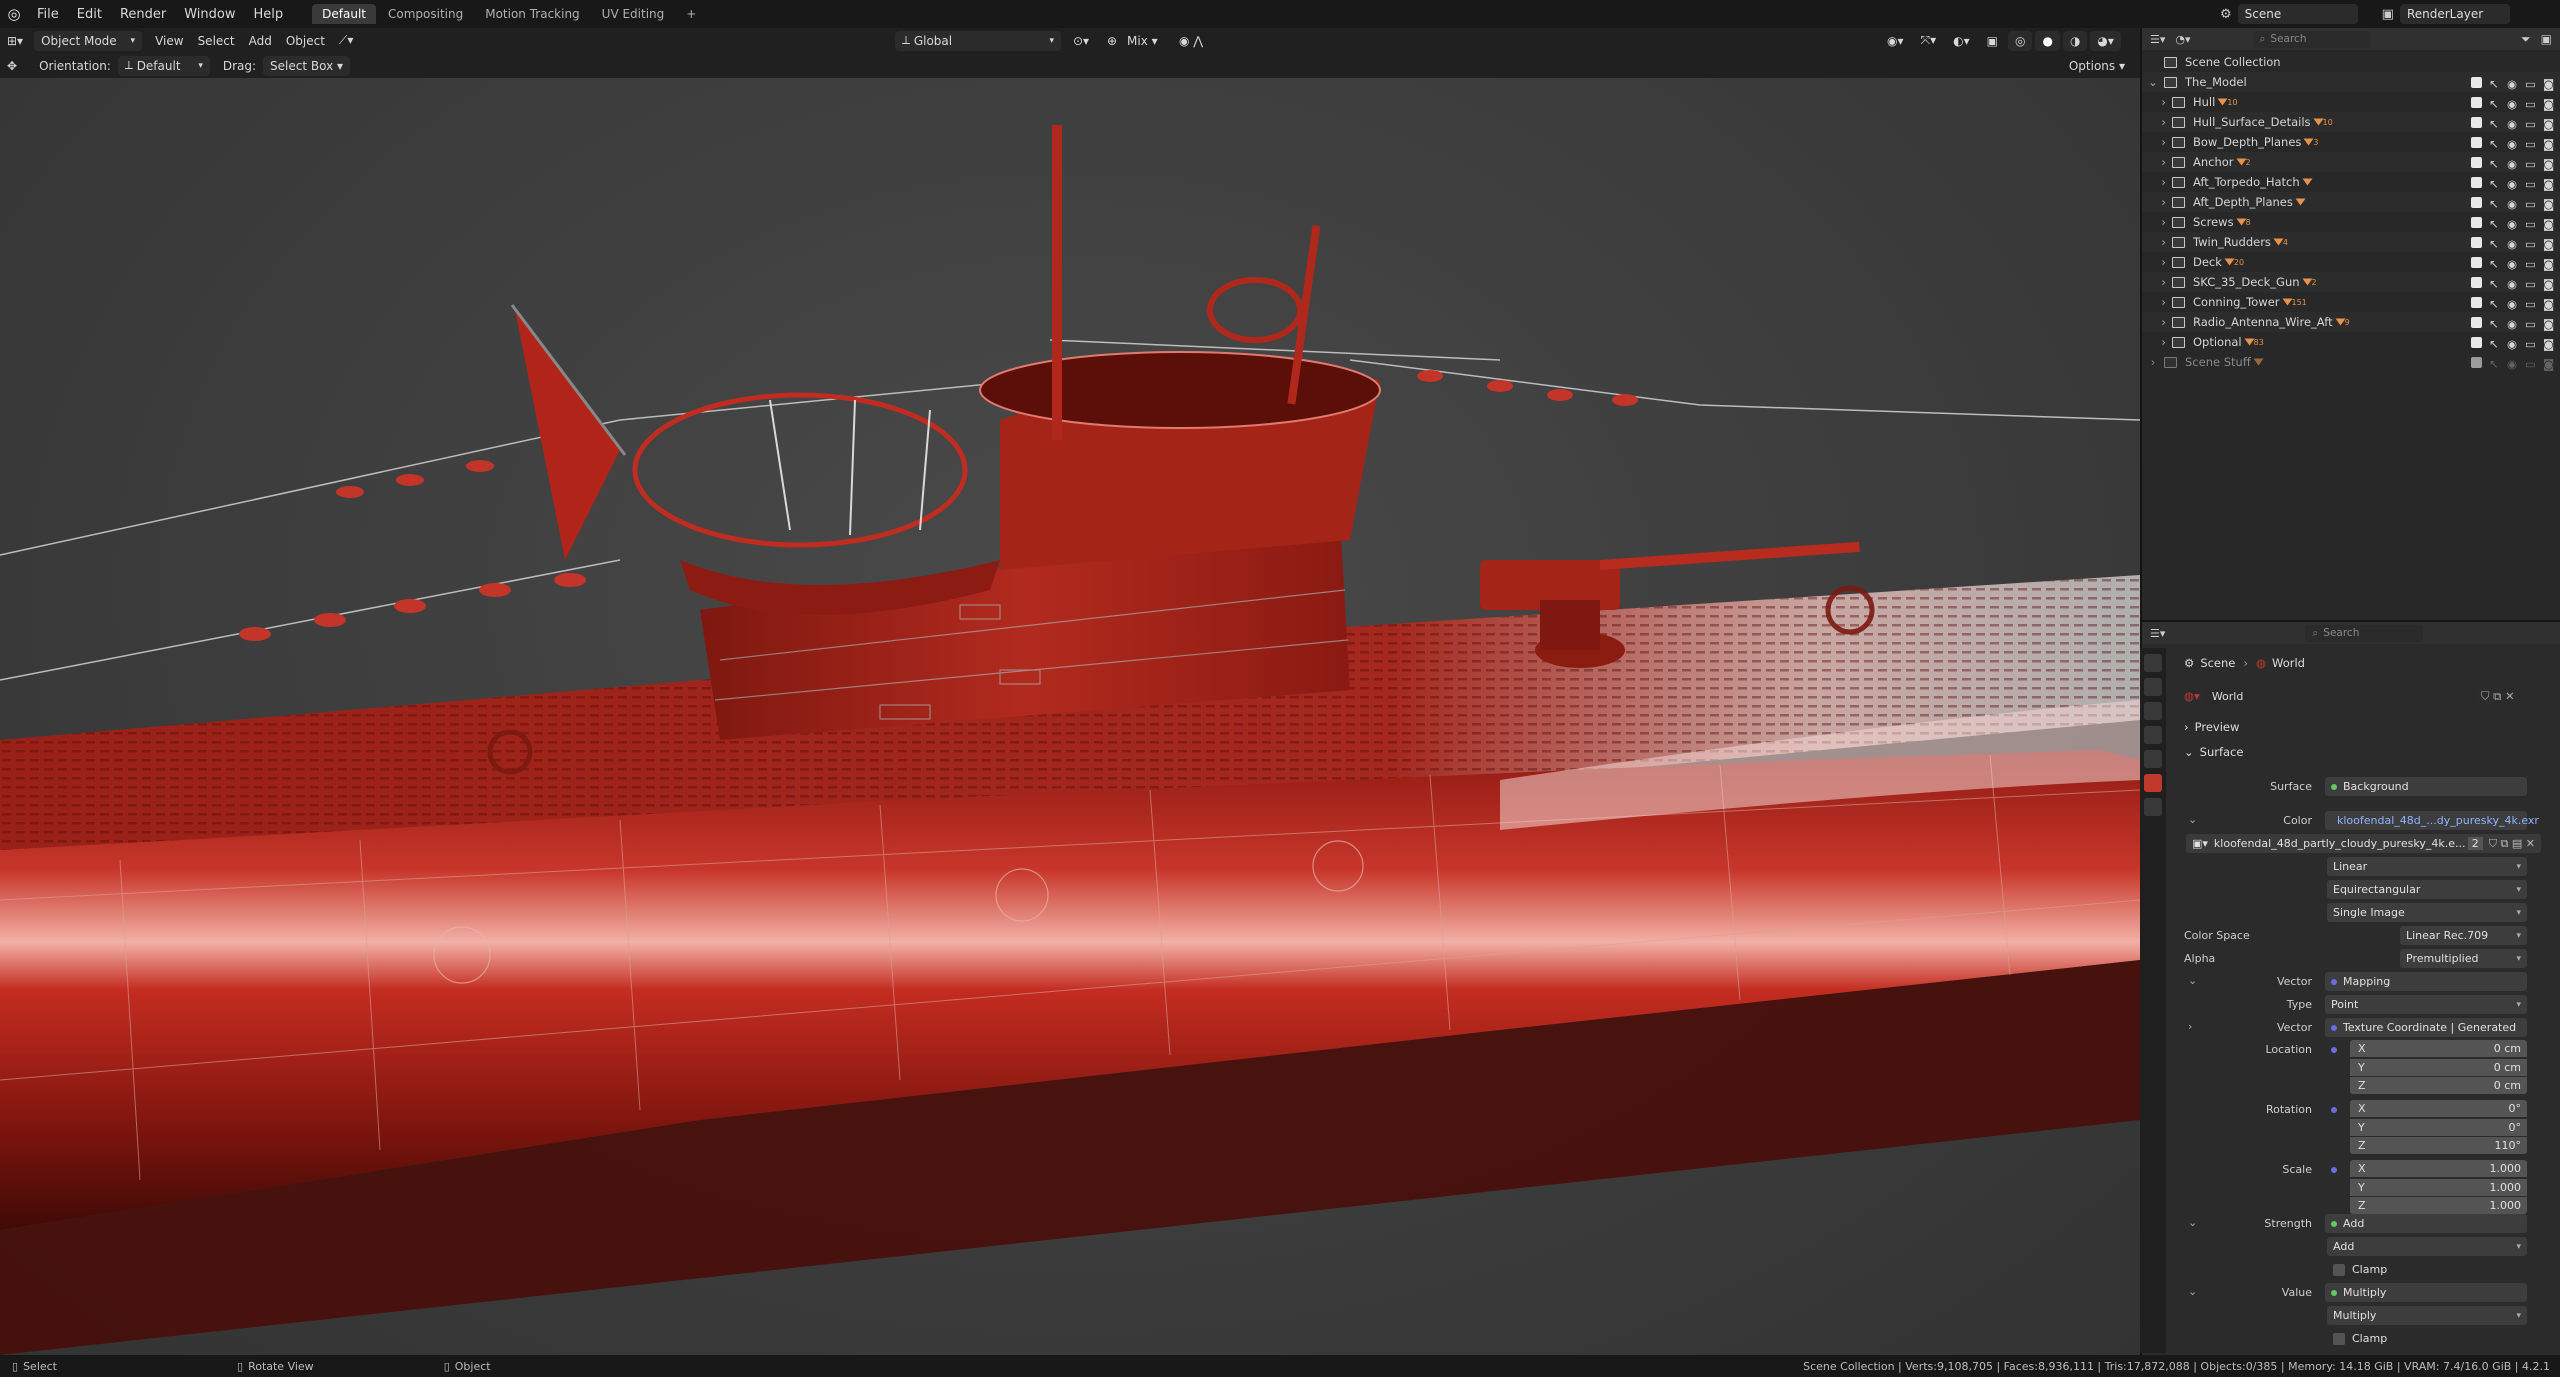  What do you see at coordinates (2153, 807) in the screenshot?
I see `texture-tab-icon` at bounding box center [2153, 807].